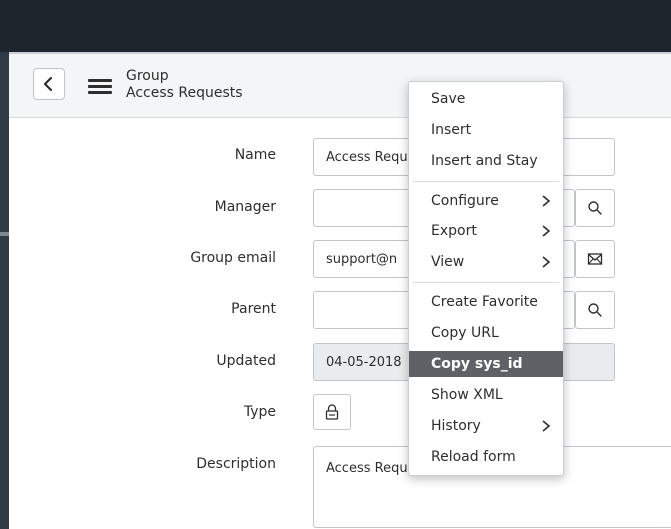  Describe the element at coordinates (184, 93) in the screenshot. I see `page-title-record: Access Requests` at that location.